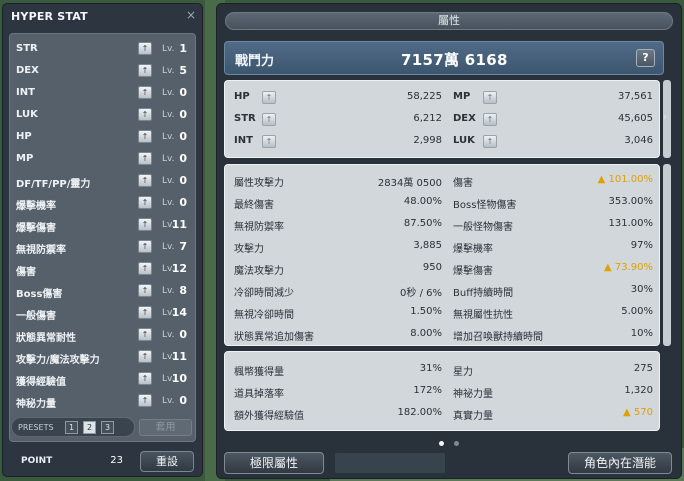 This screenshot has width=684, height=481. I want to click on stat-row: 冷卻時間減少 0秒 / 6%, so click(338, 290).